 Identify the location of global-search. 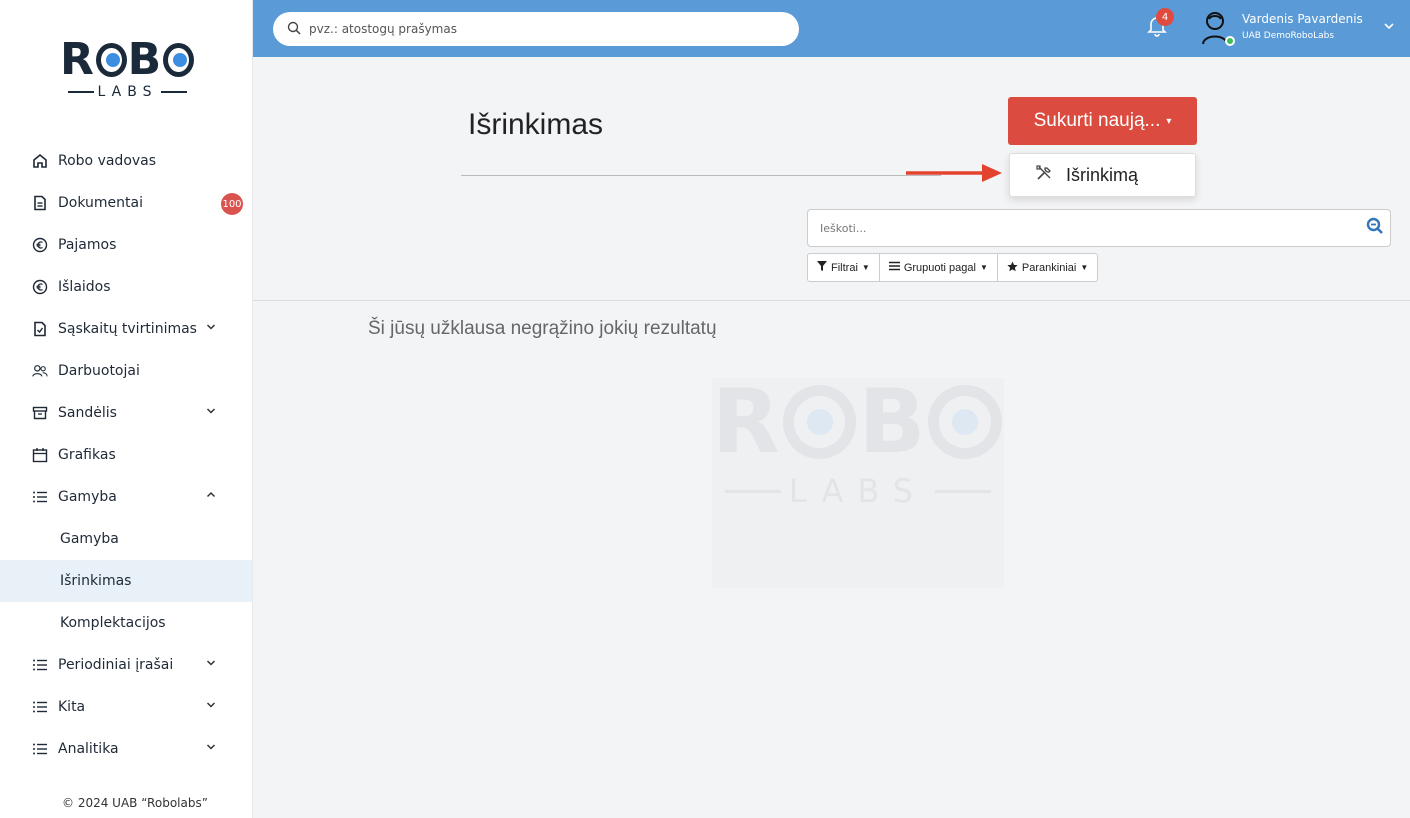
(536, 29).